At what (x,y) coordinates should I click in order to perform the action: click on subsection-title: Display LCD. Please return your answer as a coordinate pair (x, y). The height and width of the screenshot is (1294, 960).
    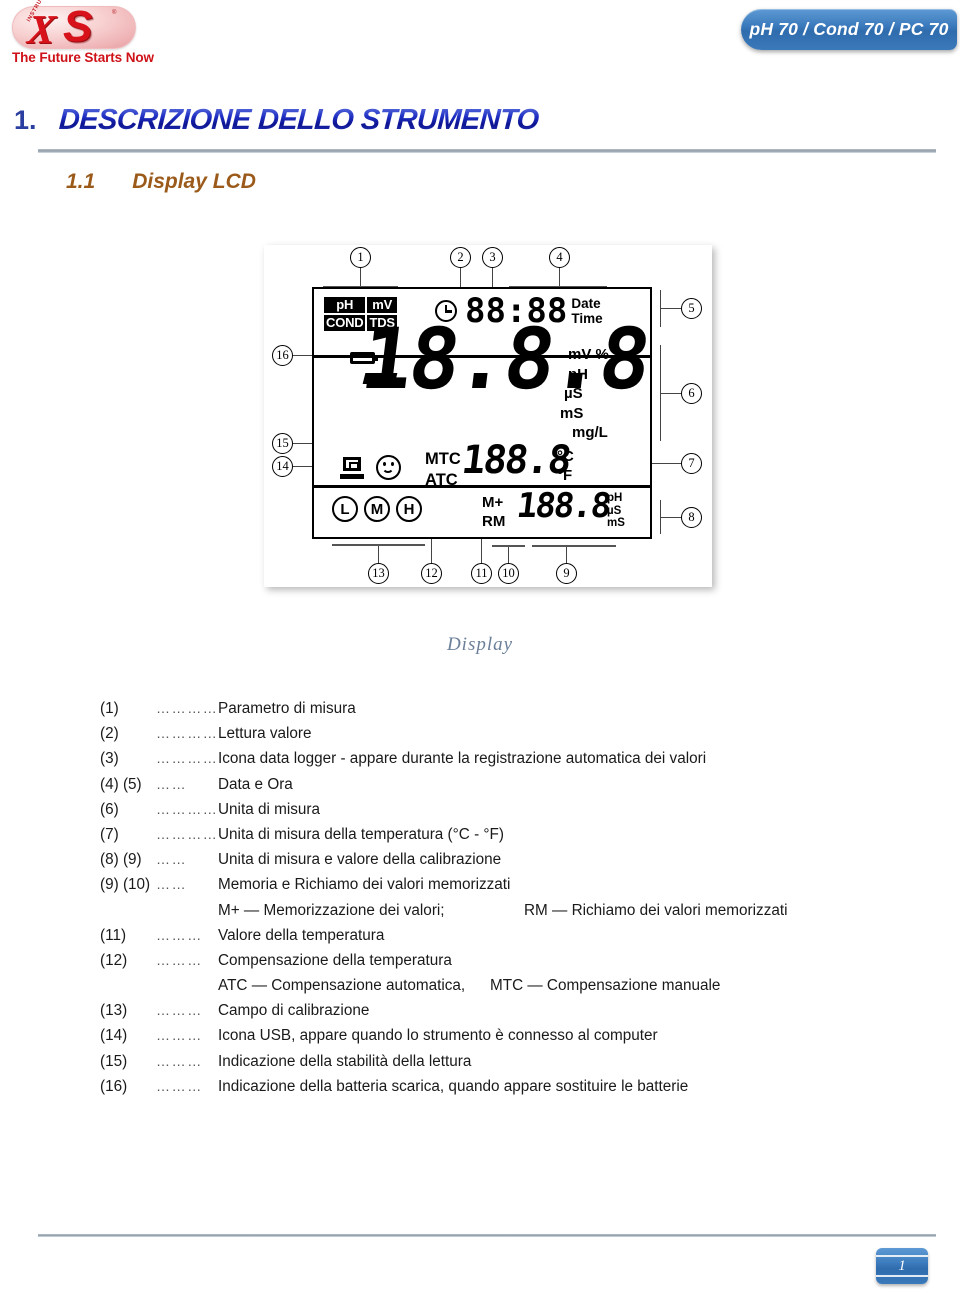
    Looking at the image, I should click on (194, 181).